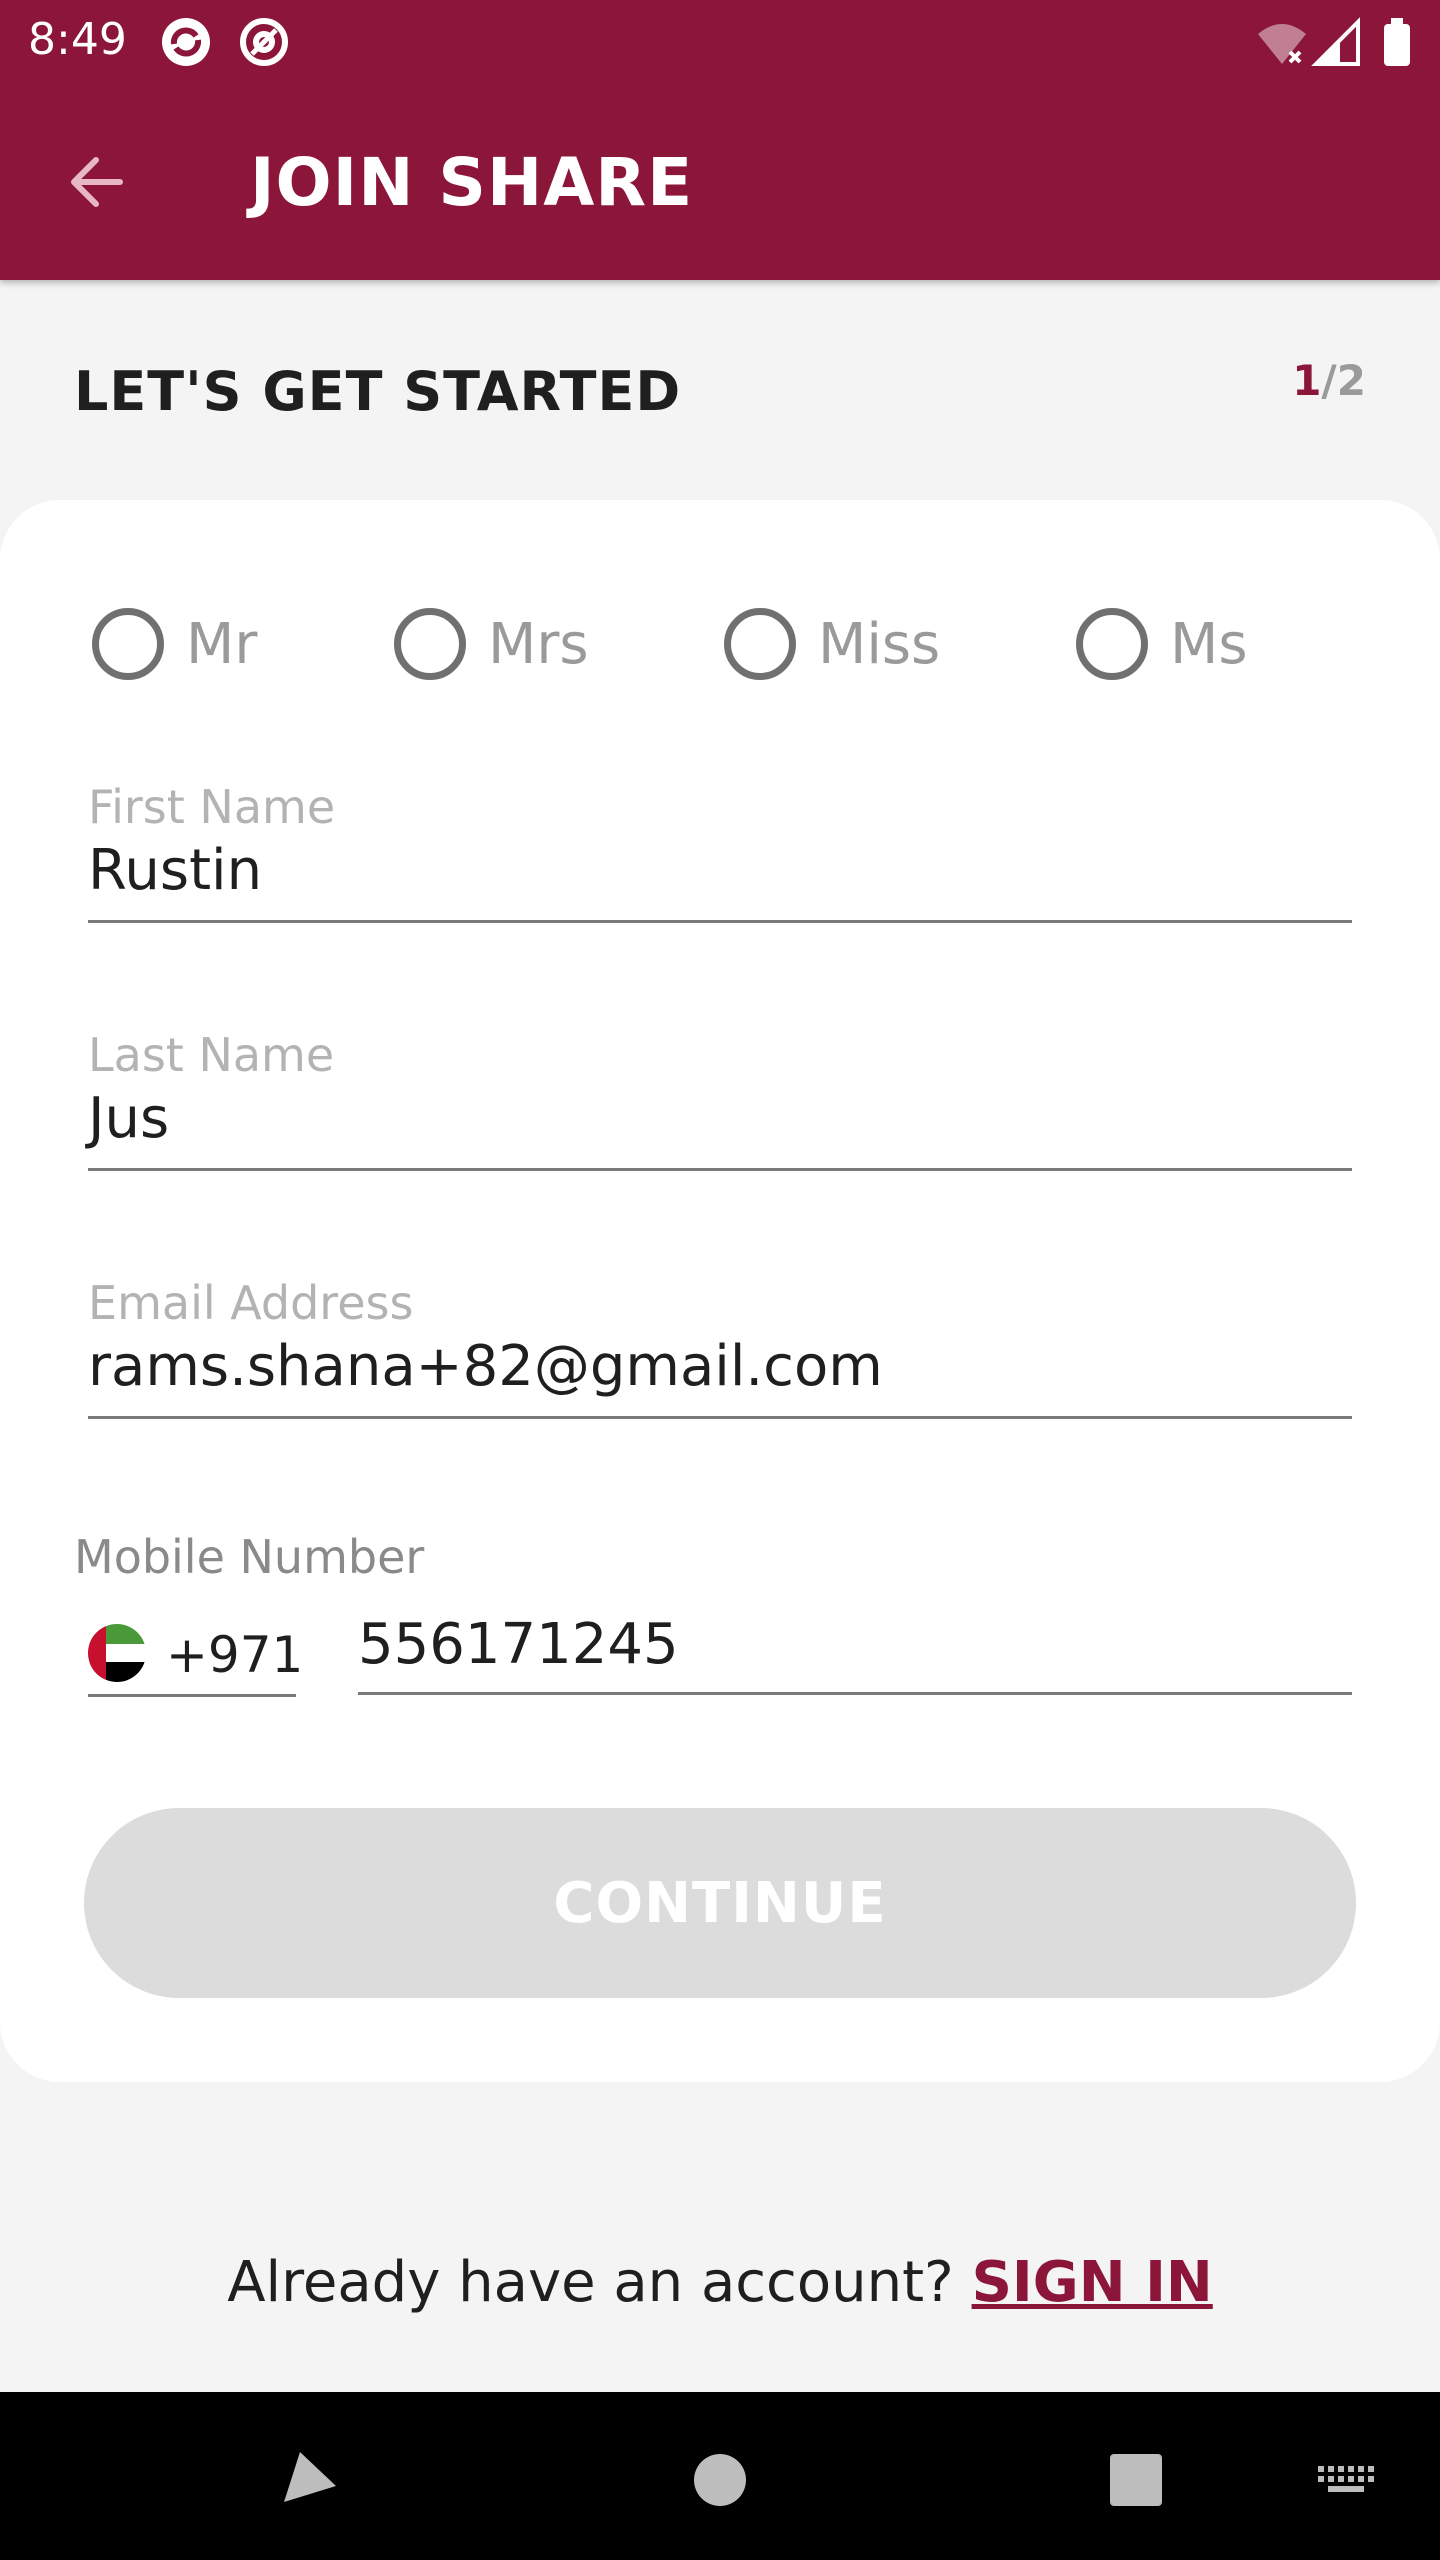  What do you see at coordinates (855, 1693) in the screenshot?
I see `mobile-number-underline` at bounding box center [855, 1693].